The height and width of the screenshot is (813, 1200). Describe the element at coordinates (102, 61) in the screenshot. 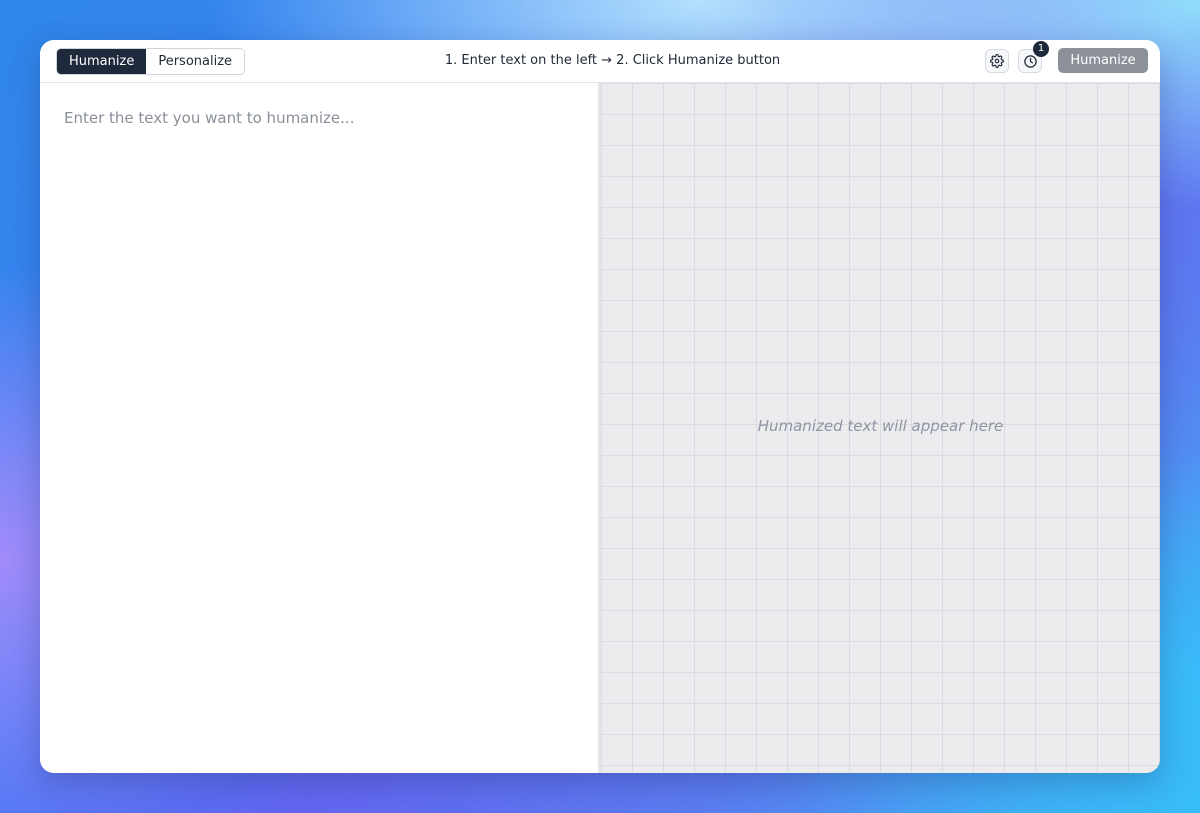

I see `tab-humanize: Humanize` at that location.